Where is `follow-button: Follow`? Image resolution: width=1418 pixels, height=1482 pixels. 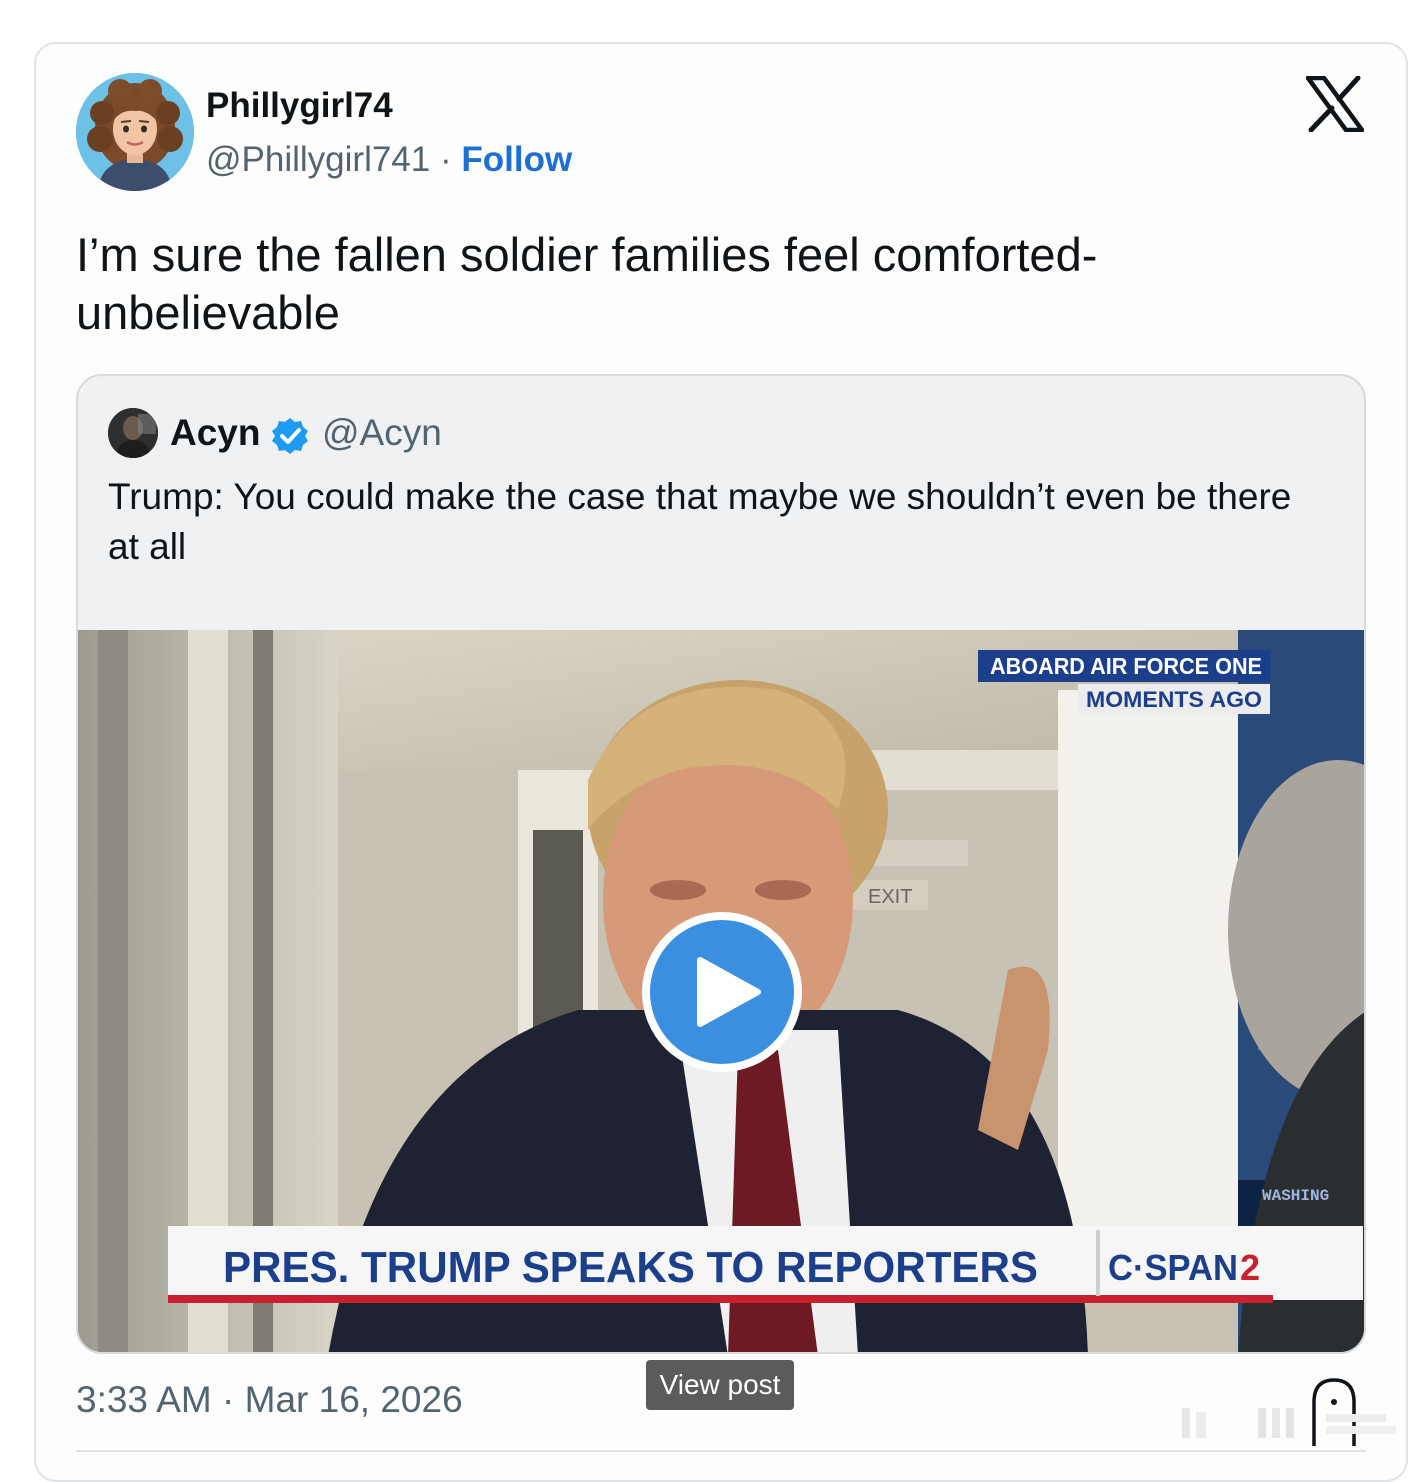
follow-button: Follow is located at coordinates (516, 159).